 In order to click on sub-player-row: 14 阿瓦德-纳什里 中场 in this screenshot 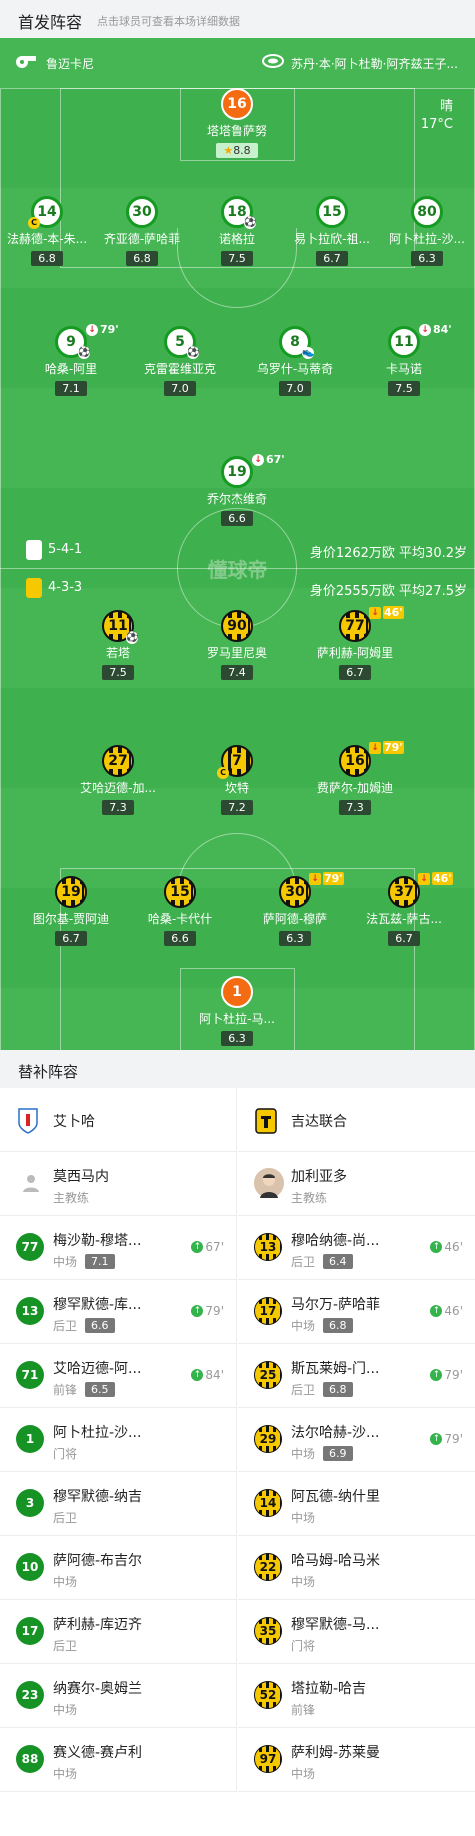, I will do `click(356, 1504)`.